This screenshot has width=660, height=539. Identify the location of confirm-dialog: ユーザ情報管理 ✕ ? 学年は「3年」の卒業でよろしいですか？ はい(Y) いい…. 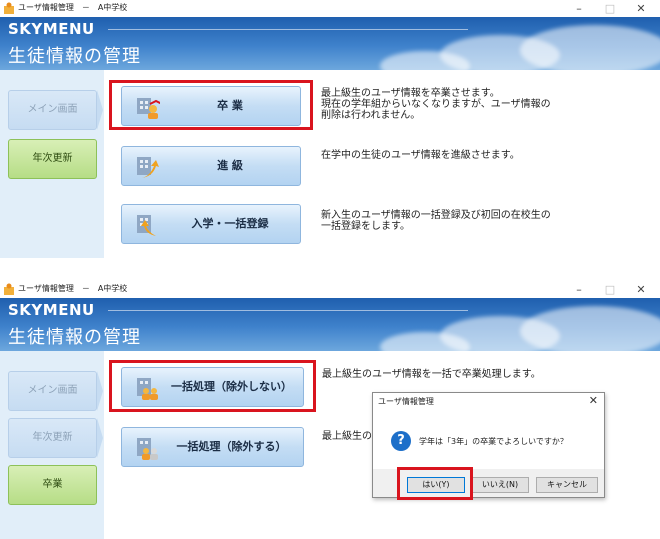
(488, 446).